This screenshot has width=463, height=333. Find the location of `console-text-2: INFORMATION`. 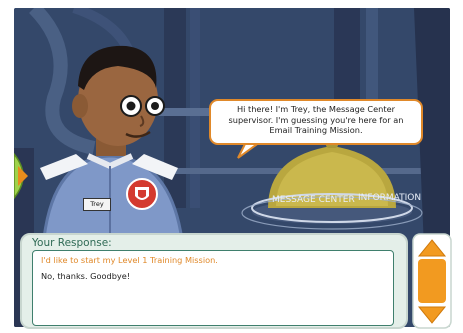

console-text-2: INFORMATION is located at coordinates (389, 198).